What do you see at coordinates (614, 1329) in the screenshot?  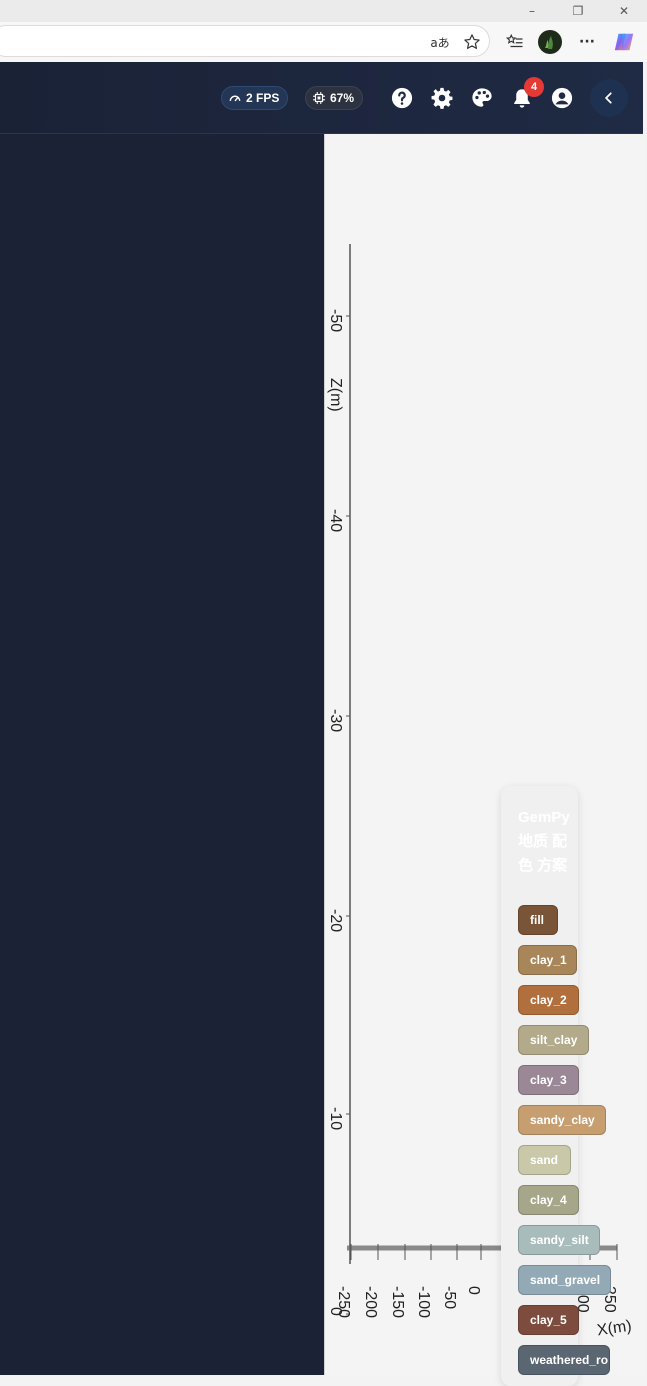 I see `x-axis-label: X(m)` at bounding box center [614, 1329].